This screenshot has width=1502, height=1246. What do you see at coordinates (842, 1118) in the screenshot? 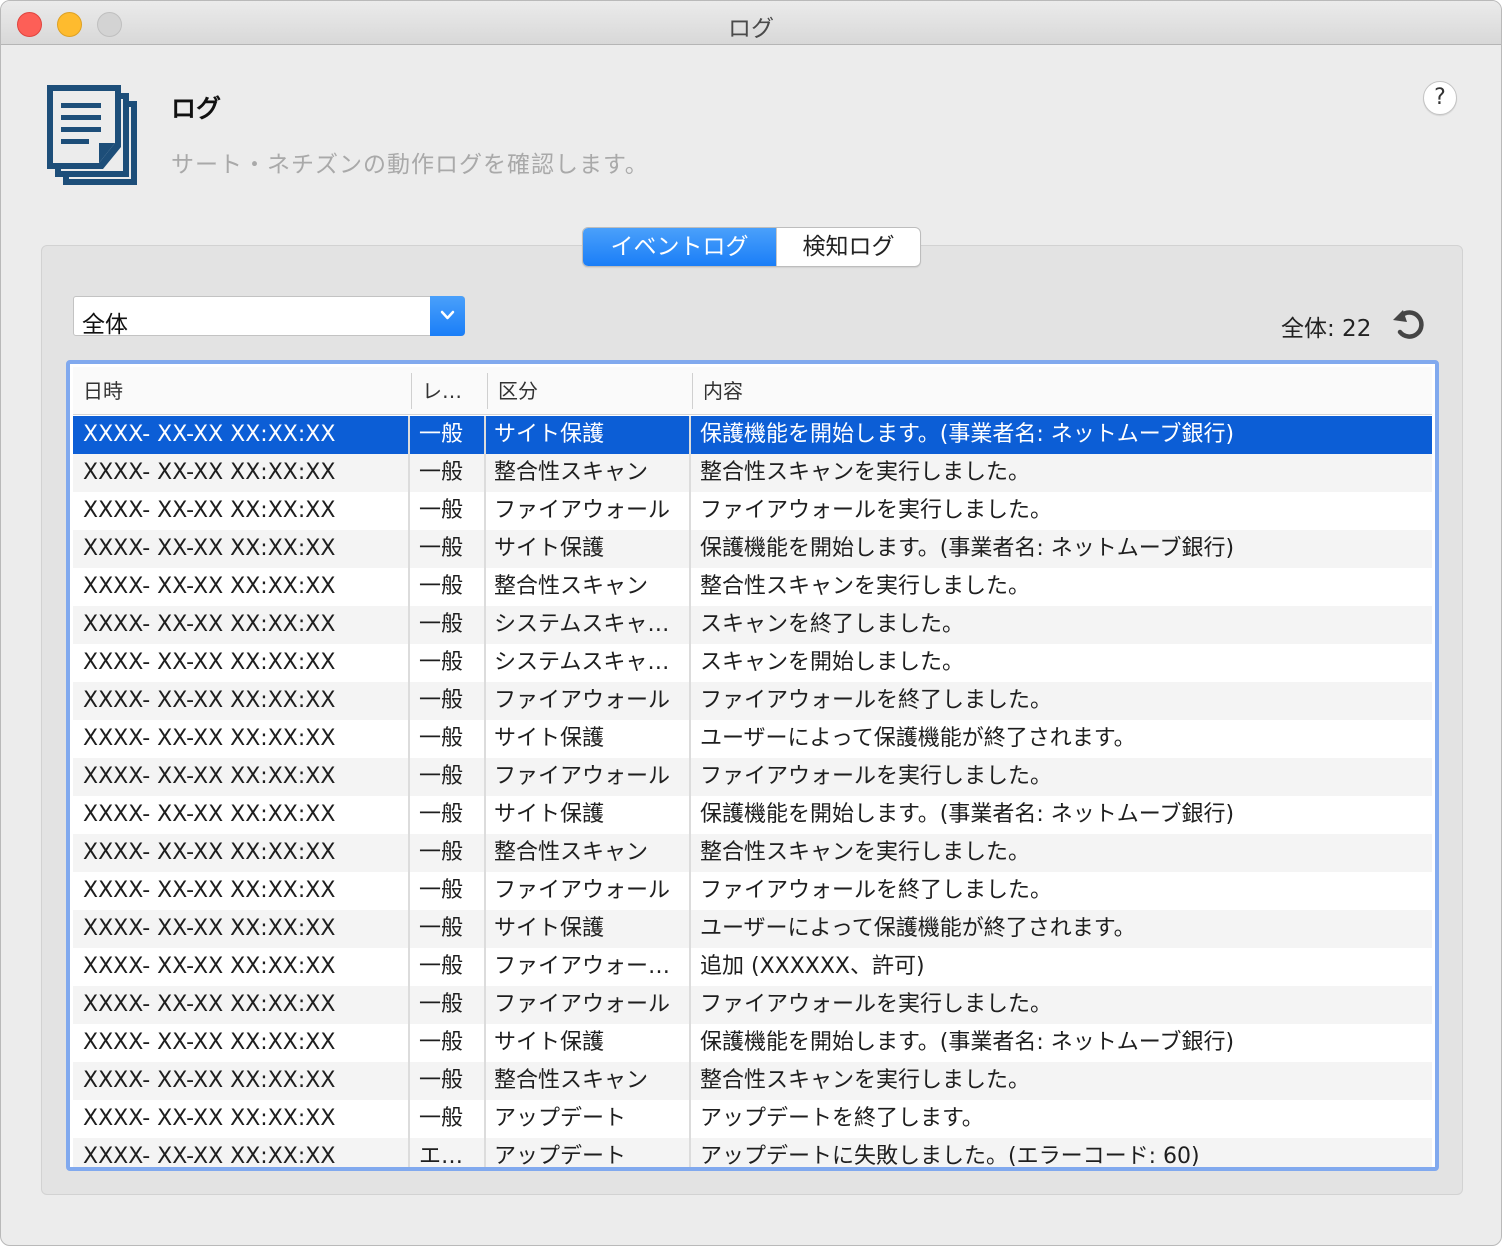
I see `cell-content: アップデートを終了します。` at bounding box center [842, 1118].